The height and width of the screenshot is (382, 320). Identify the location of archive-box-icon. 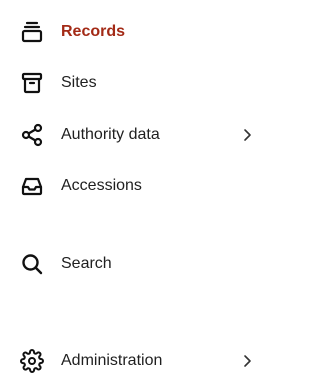
(32, 83).